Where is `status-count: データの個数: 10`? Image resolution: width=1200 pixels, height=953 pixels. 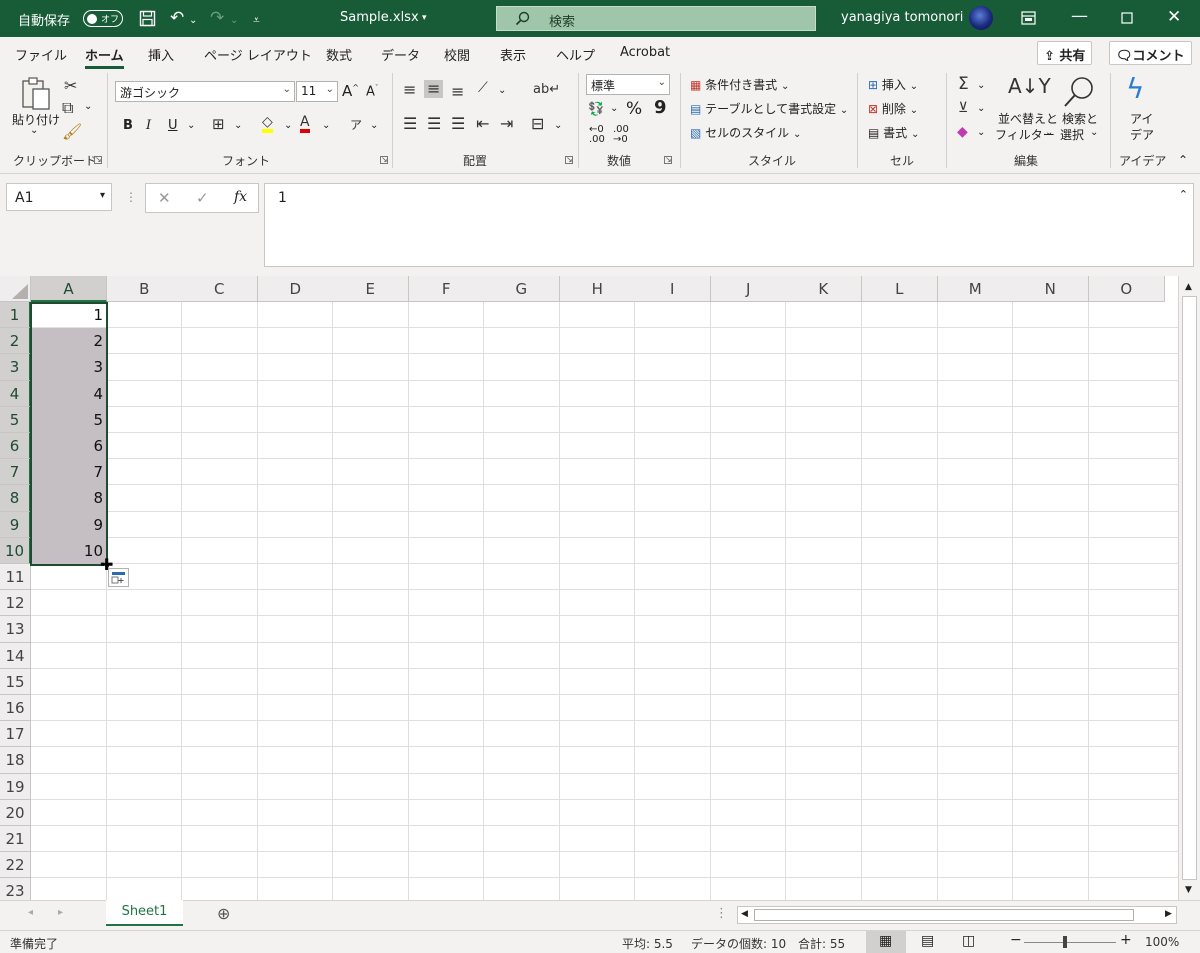 status-count: データの個数: 10 is located at coordinates (738, 943).